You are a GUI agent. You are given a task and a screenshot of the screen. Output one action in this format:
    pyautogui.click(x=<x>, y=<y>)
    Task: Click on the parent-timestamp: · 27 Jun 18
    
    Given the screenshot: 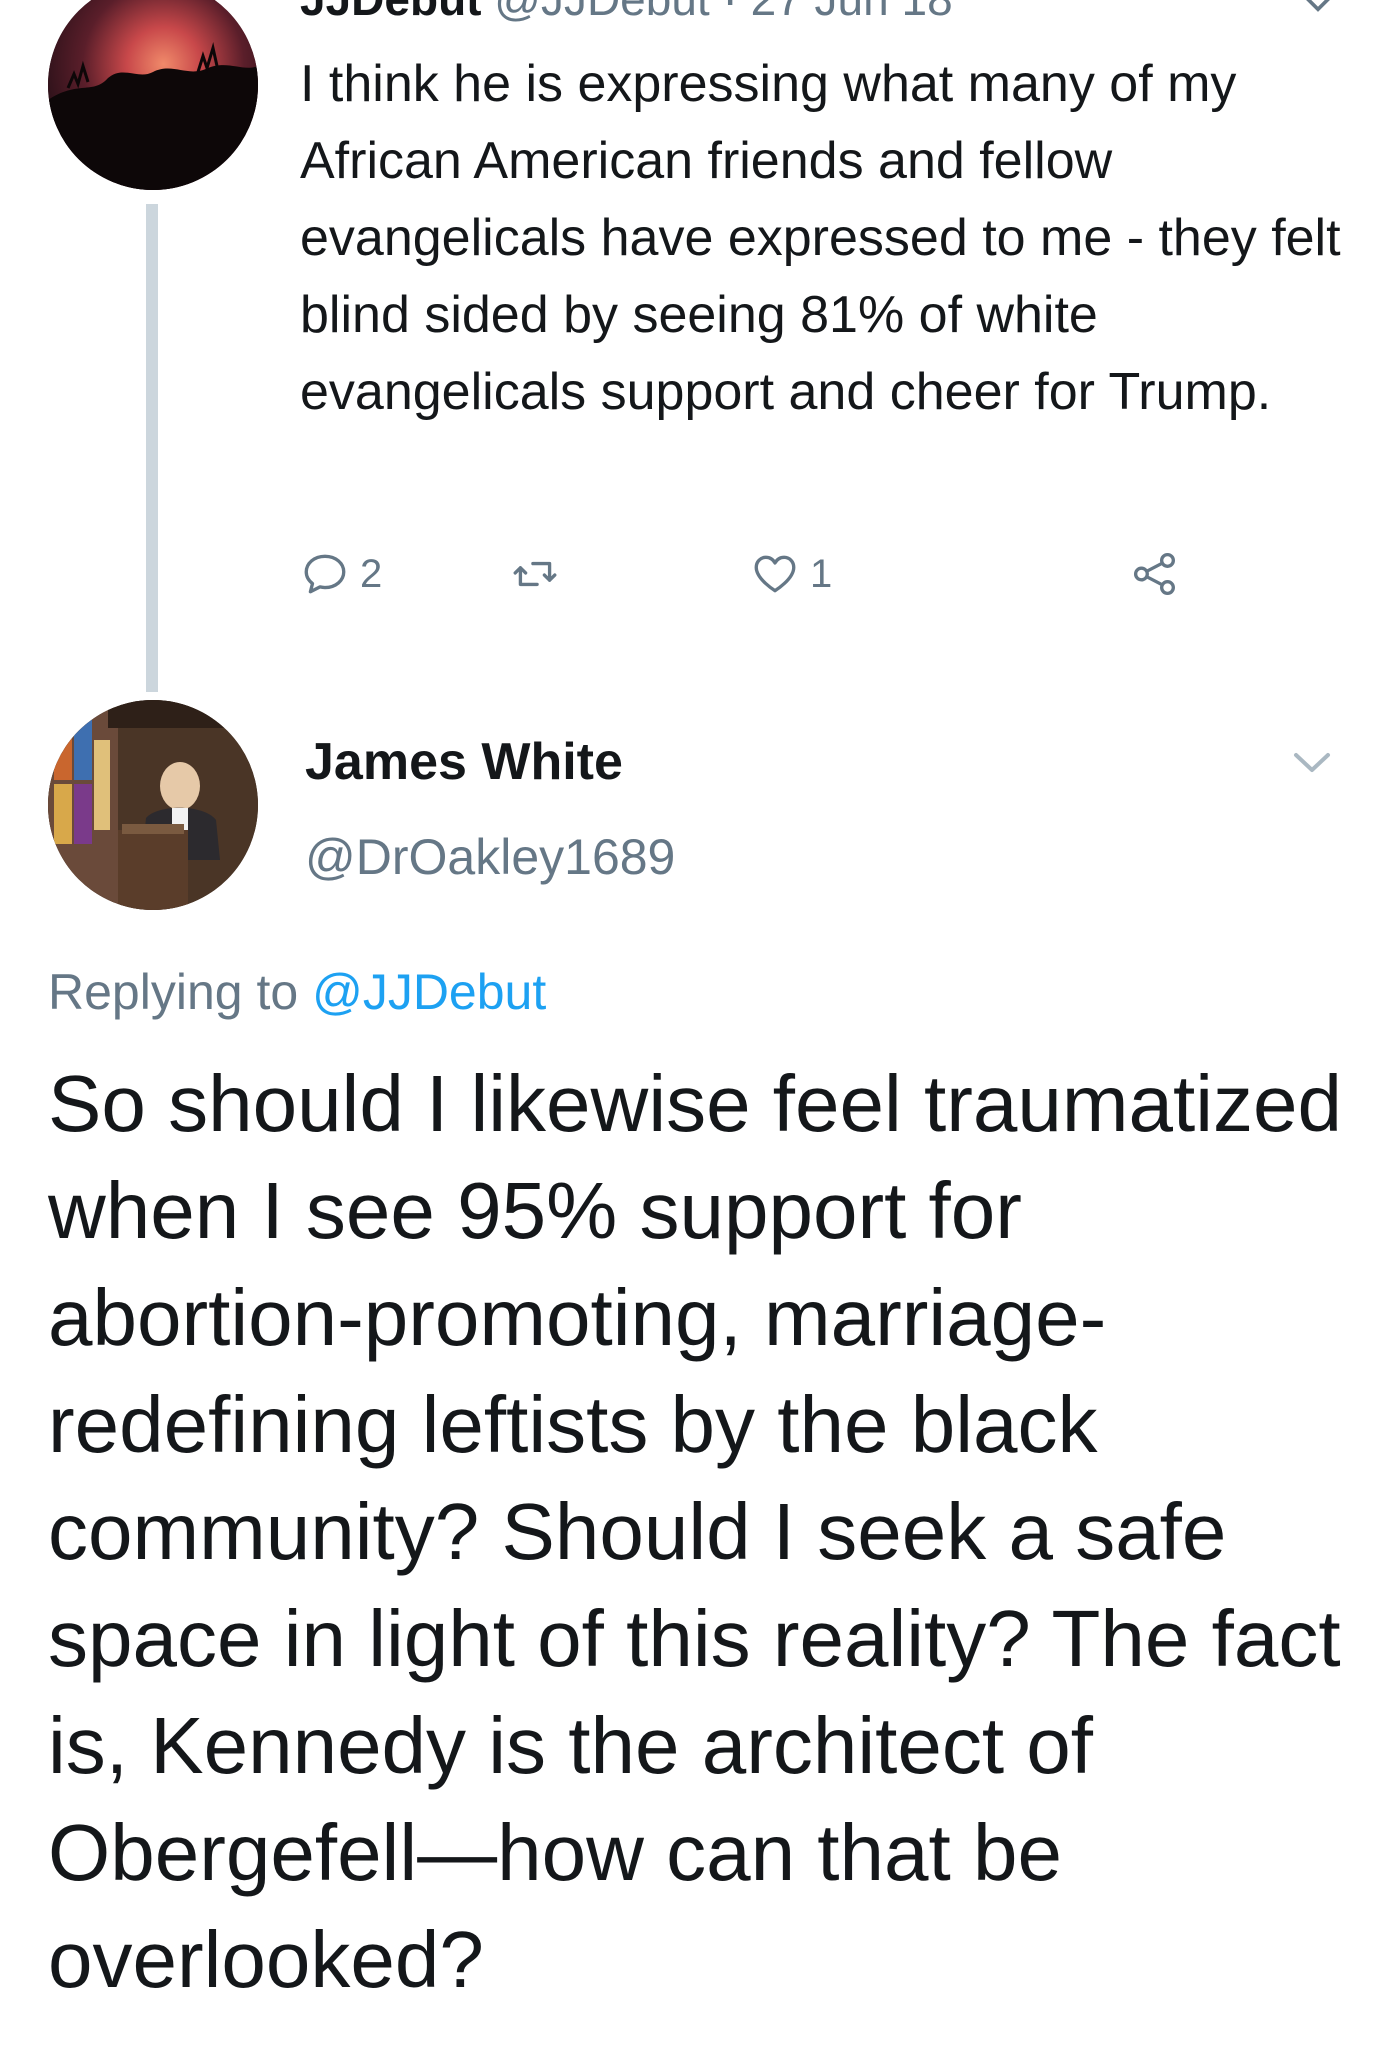 What is the action you would take?
    pyautogui.click(x=838, y=12)
    